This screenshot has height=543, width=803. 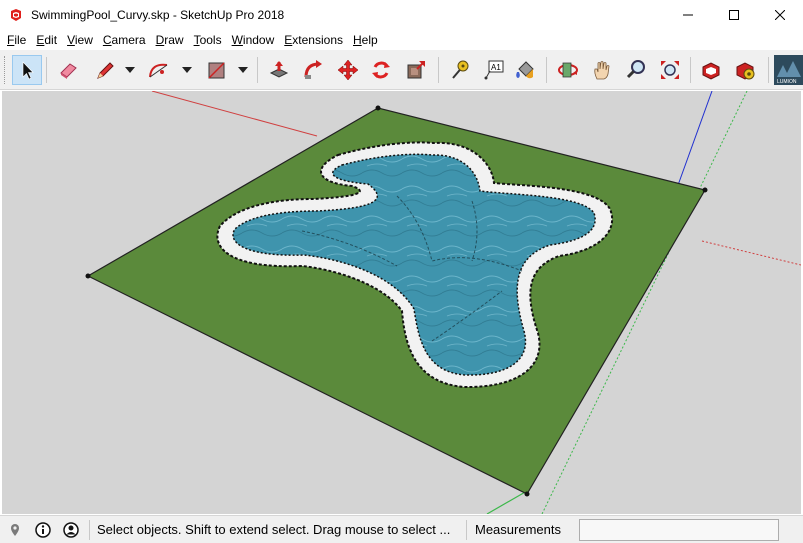 What do you see at coordinates (51, 40) in the screenshot?
I see `menu-edit-label: dit` at bounding box center [51, 40].